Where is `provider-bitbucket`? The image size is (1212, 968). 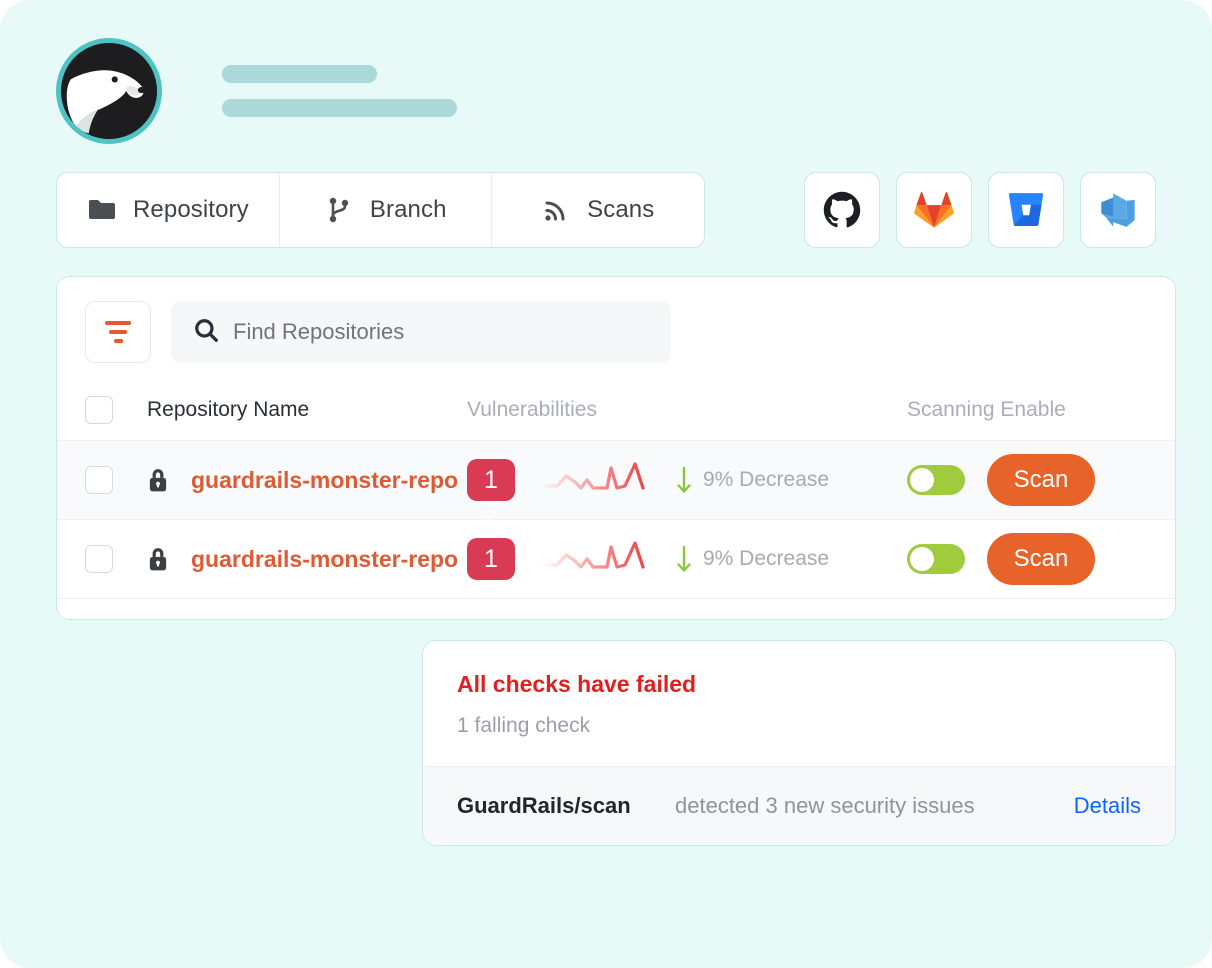
provider-bitbucket is located at coordinates (1026, 210).